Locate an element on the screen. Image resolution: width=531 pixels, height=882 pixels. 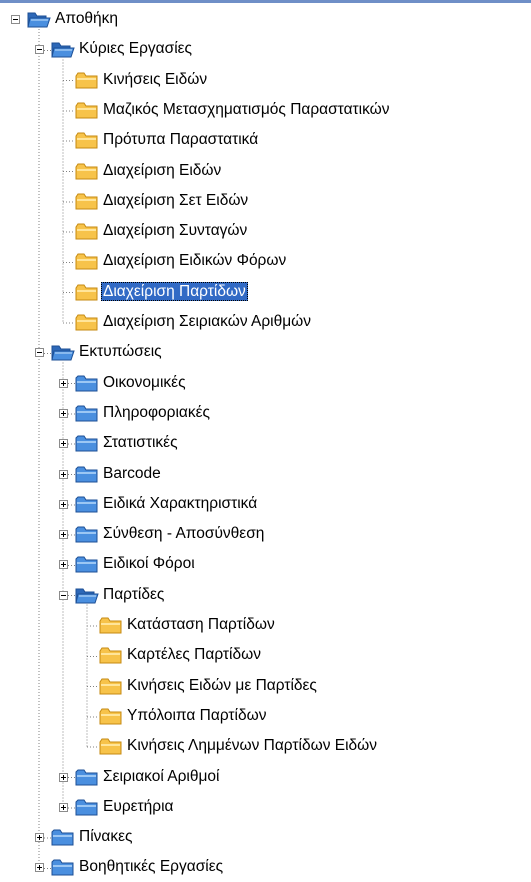
tree-node-μαζικός-μετασχηματισμός-παραστατικών: Μαζικός Μετασχηματισμός Παραστατικών is located at coordinates (265, 110).